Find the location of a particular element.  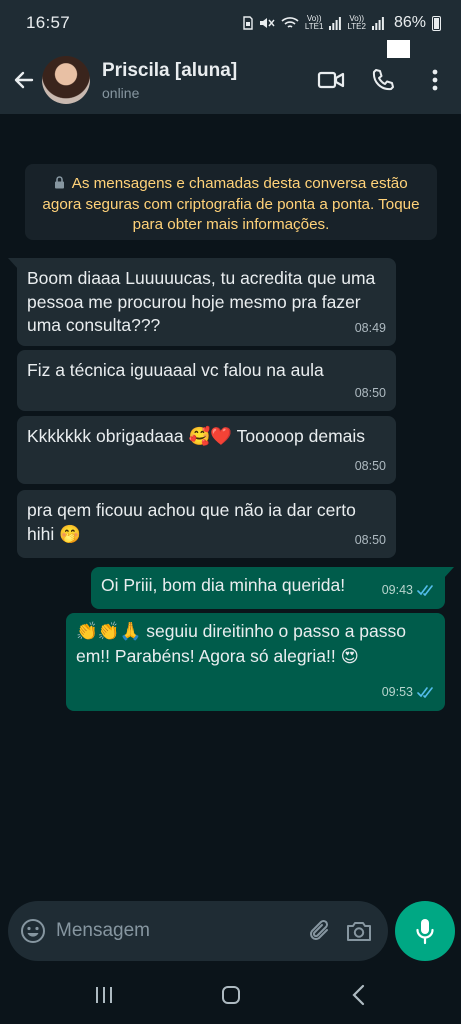

message-time: 09:43 is located at coordinates (397, 590).